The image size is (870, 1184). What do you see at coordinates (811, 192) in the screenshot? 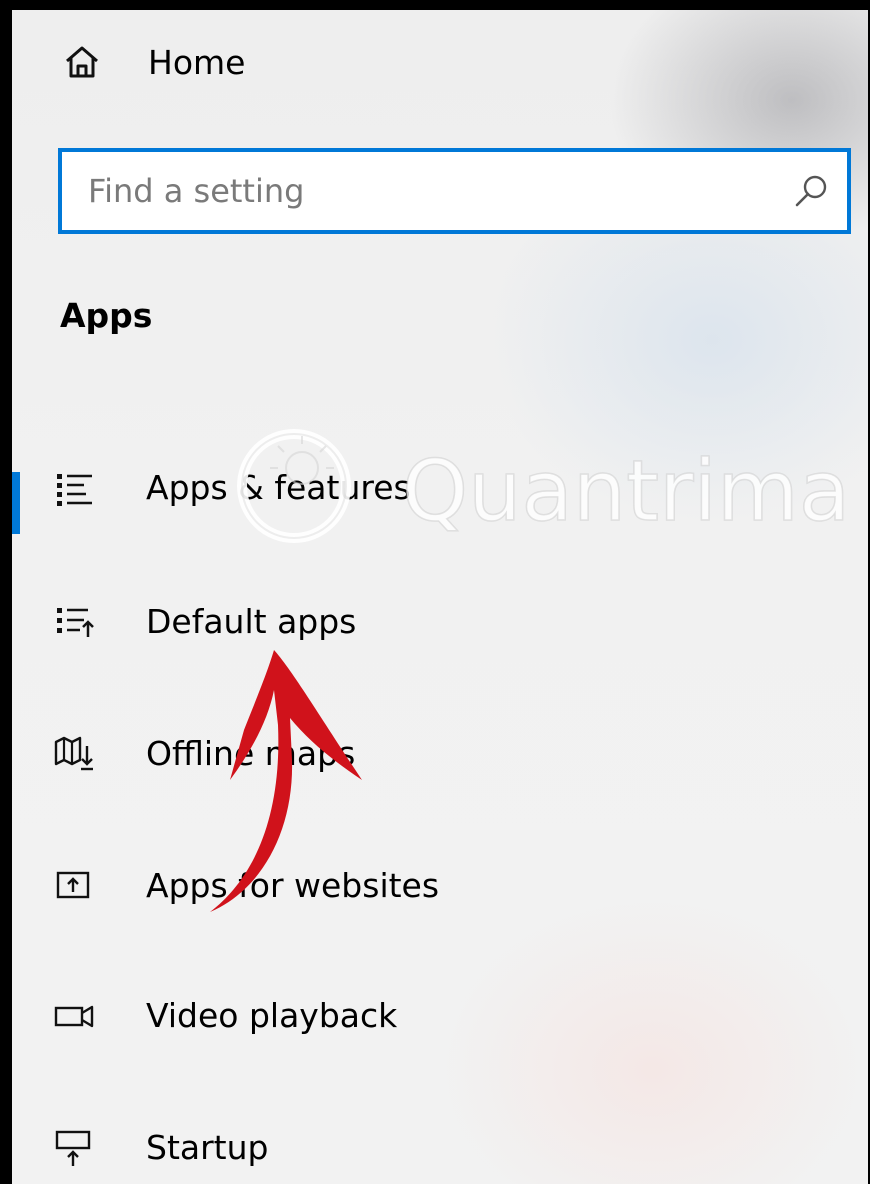
I see `search-icon` at bounding box center [811, 192].